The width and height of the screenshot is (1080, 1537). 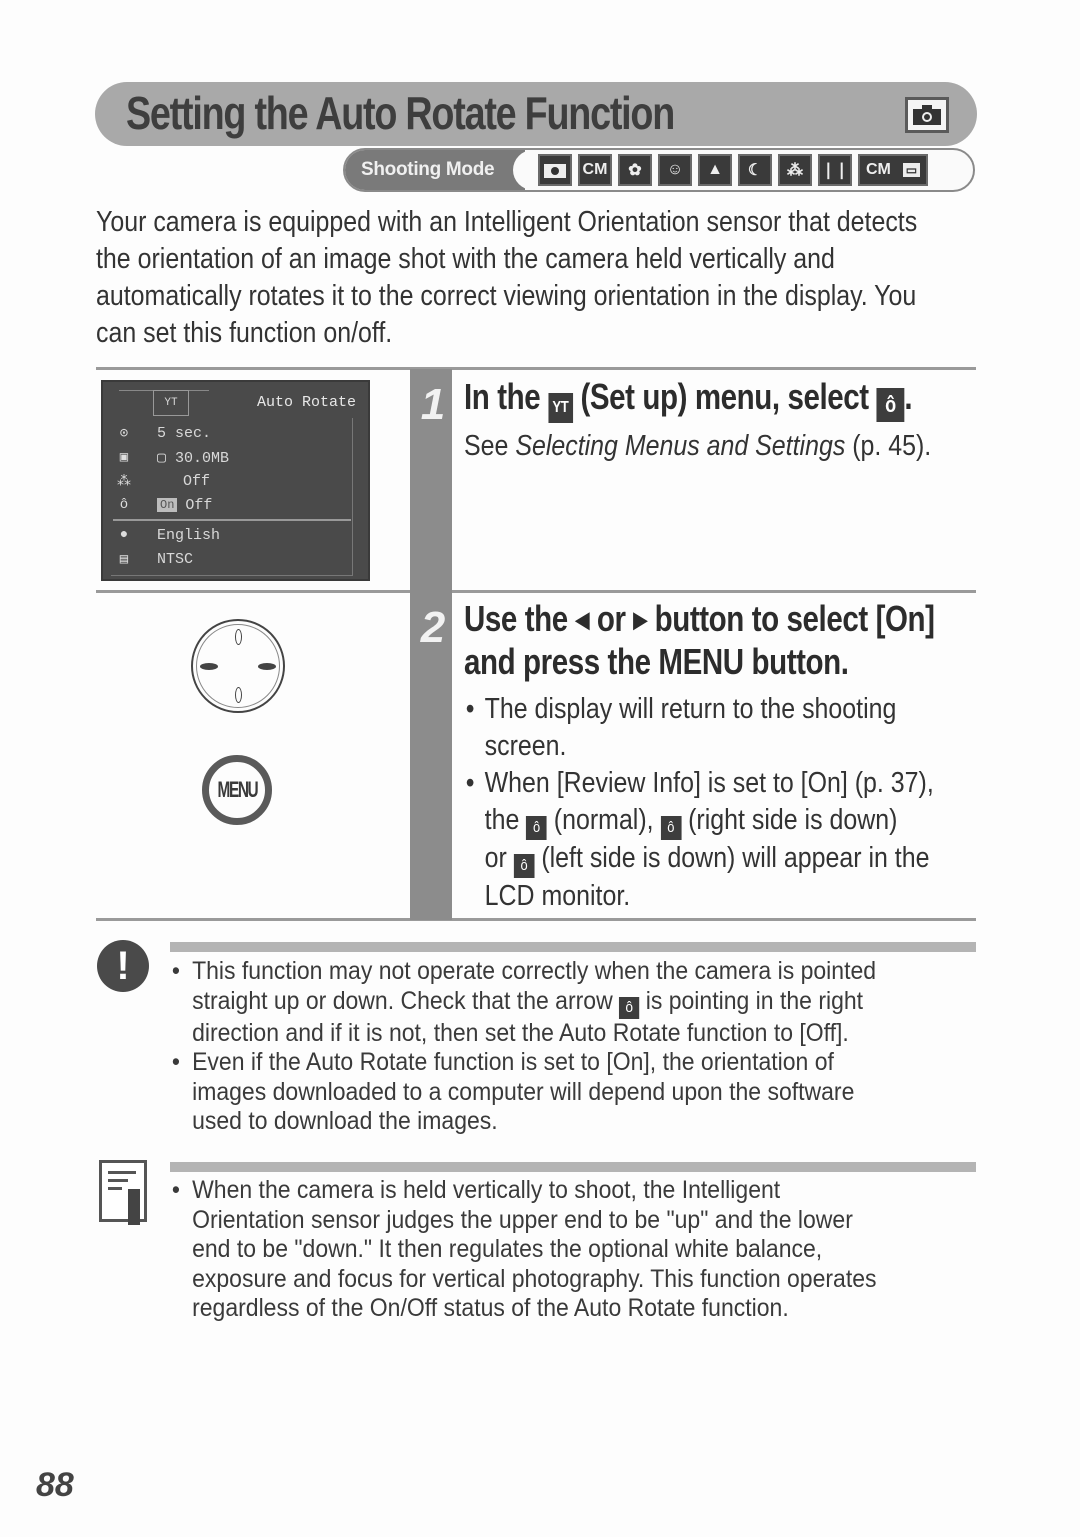 I want to click on heading-text: or, so click(x=611, y=618).